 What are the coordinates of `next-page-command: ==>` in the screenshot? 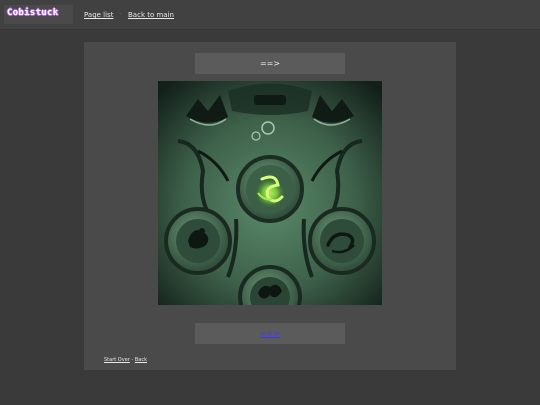 It's located at (270, 333).